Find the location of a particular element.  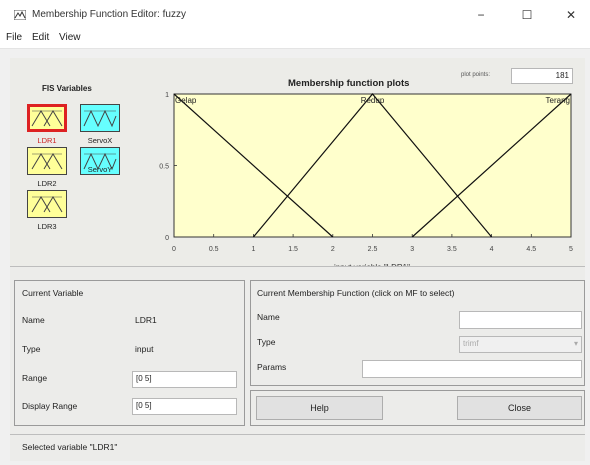

mf-type-select: trimf ▾ is located at coordinates (520, 344).